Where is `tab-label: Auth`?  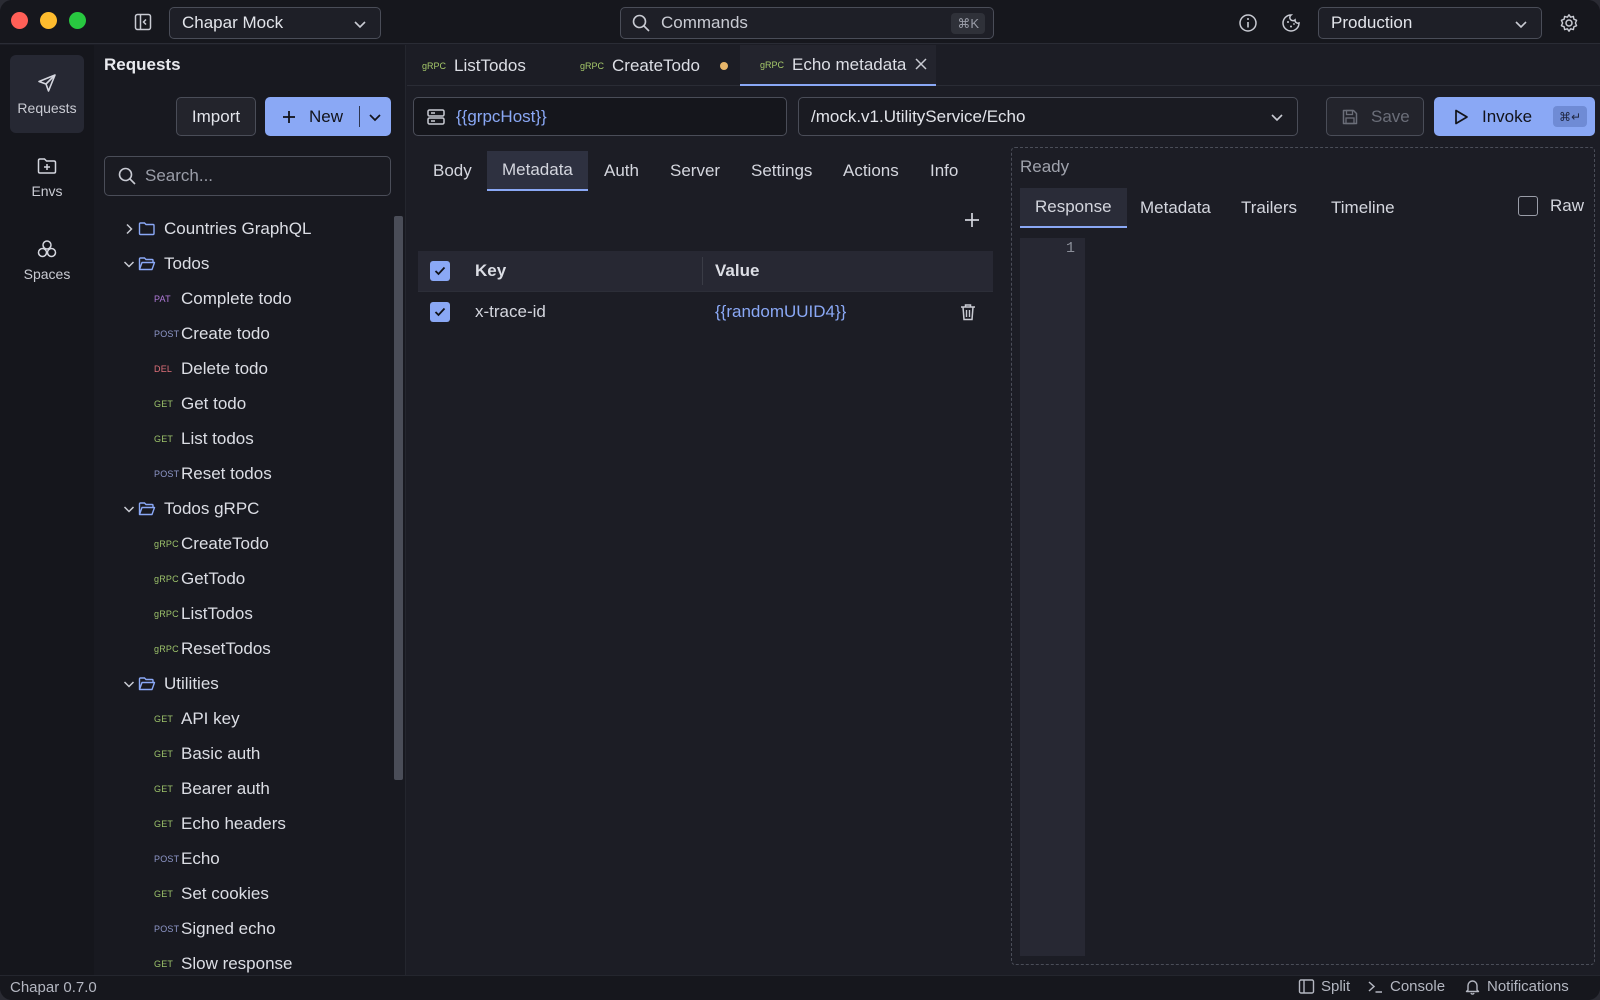 tab-label: Auth is located at coordinates (621, 170).